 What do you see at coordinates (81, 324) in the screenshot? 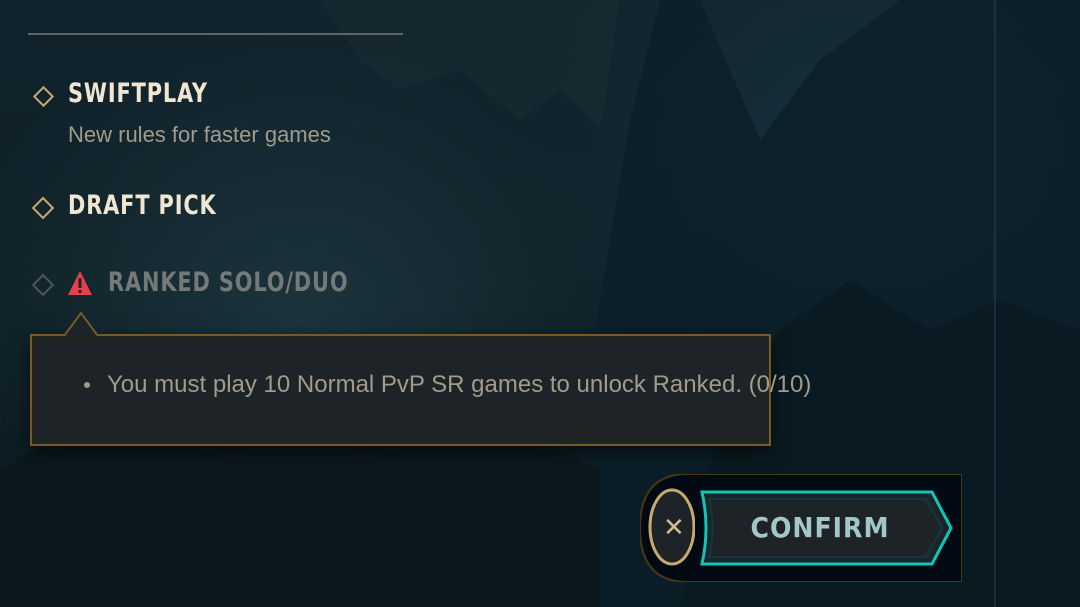
I see `tooltip-pointer` at bounding box center [81, 324].